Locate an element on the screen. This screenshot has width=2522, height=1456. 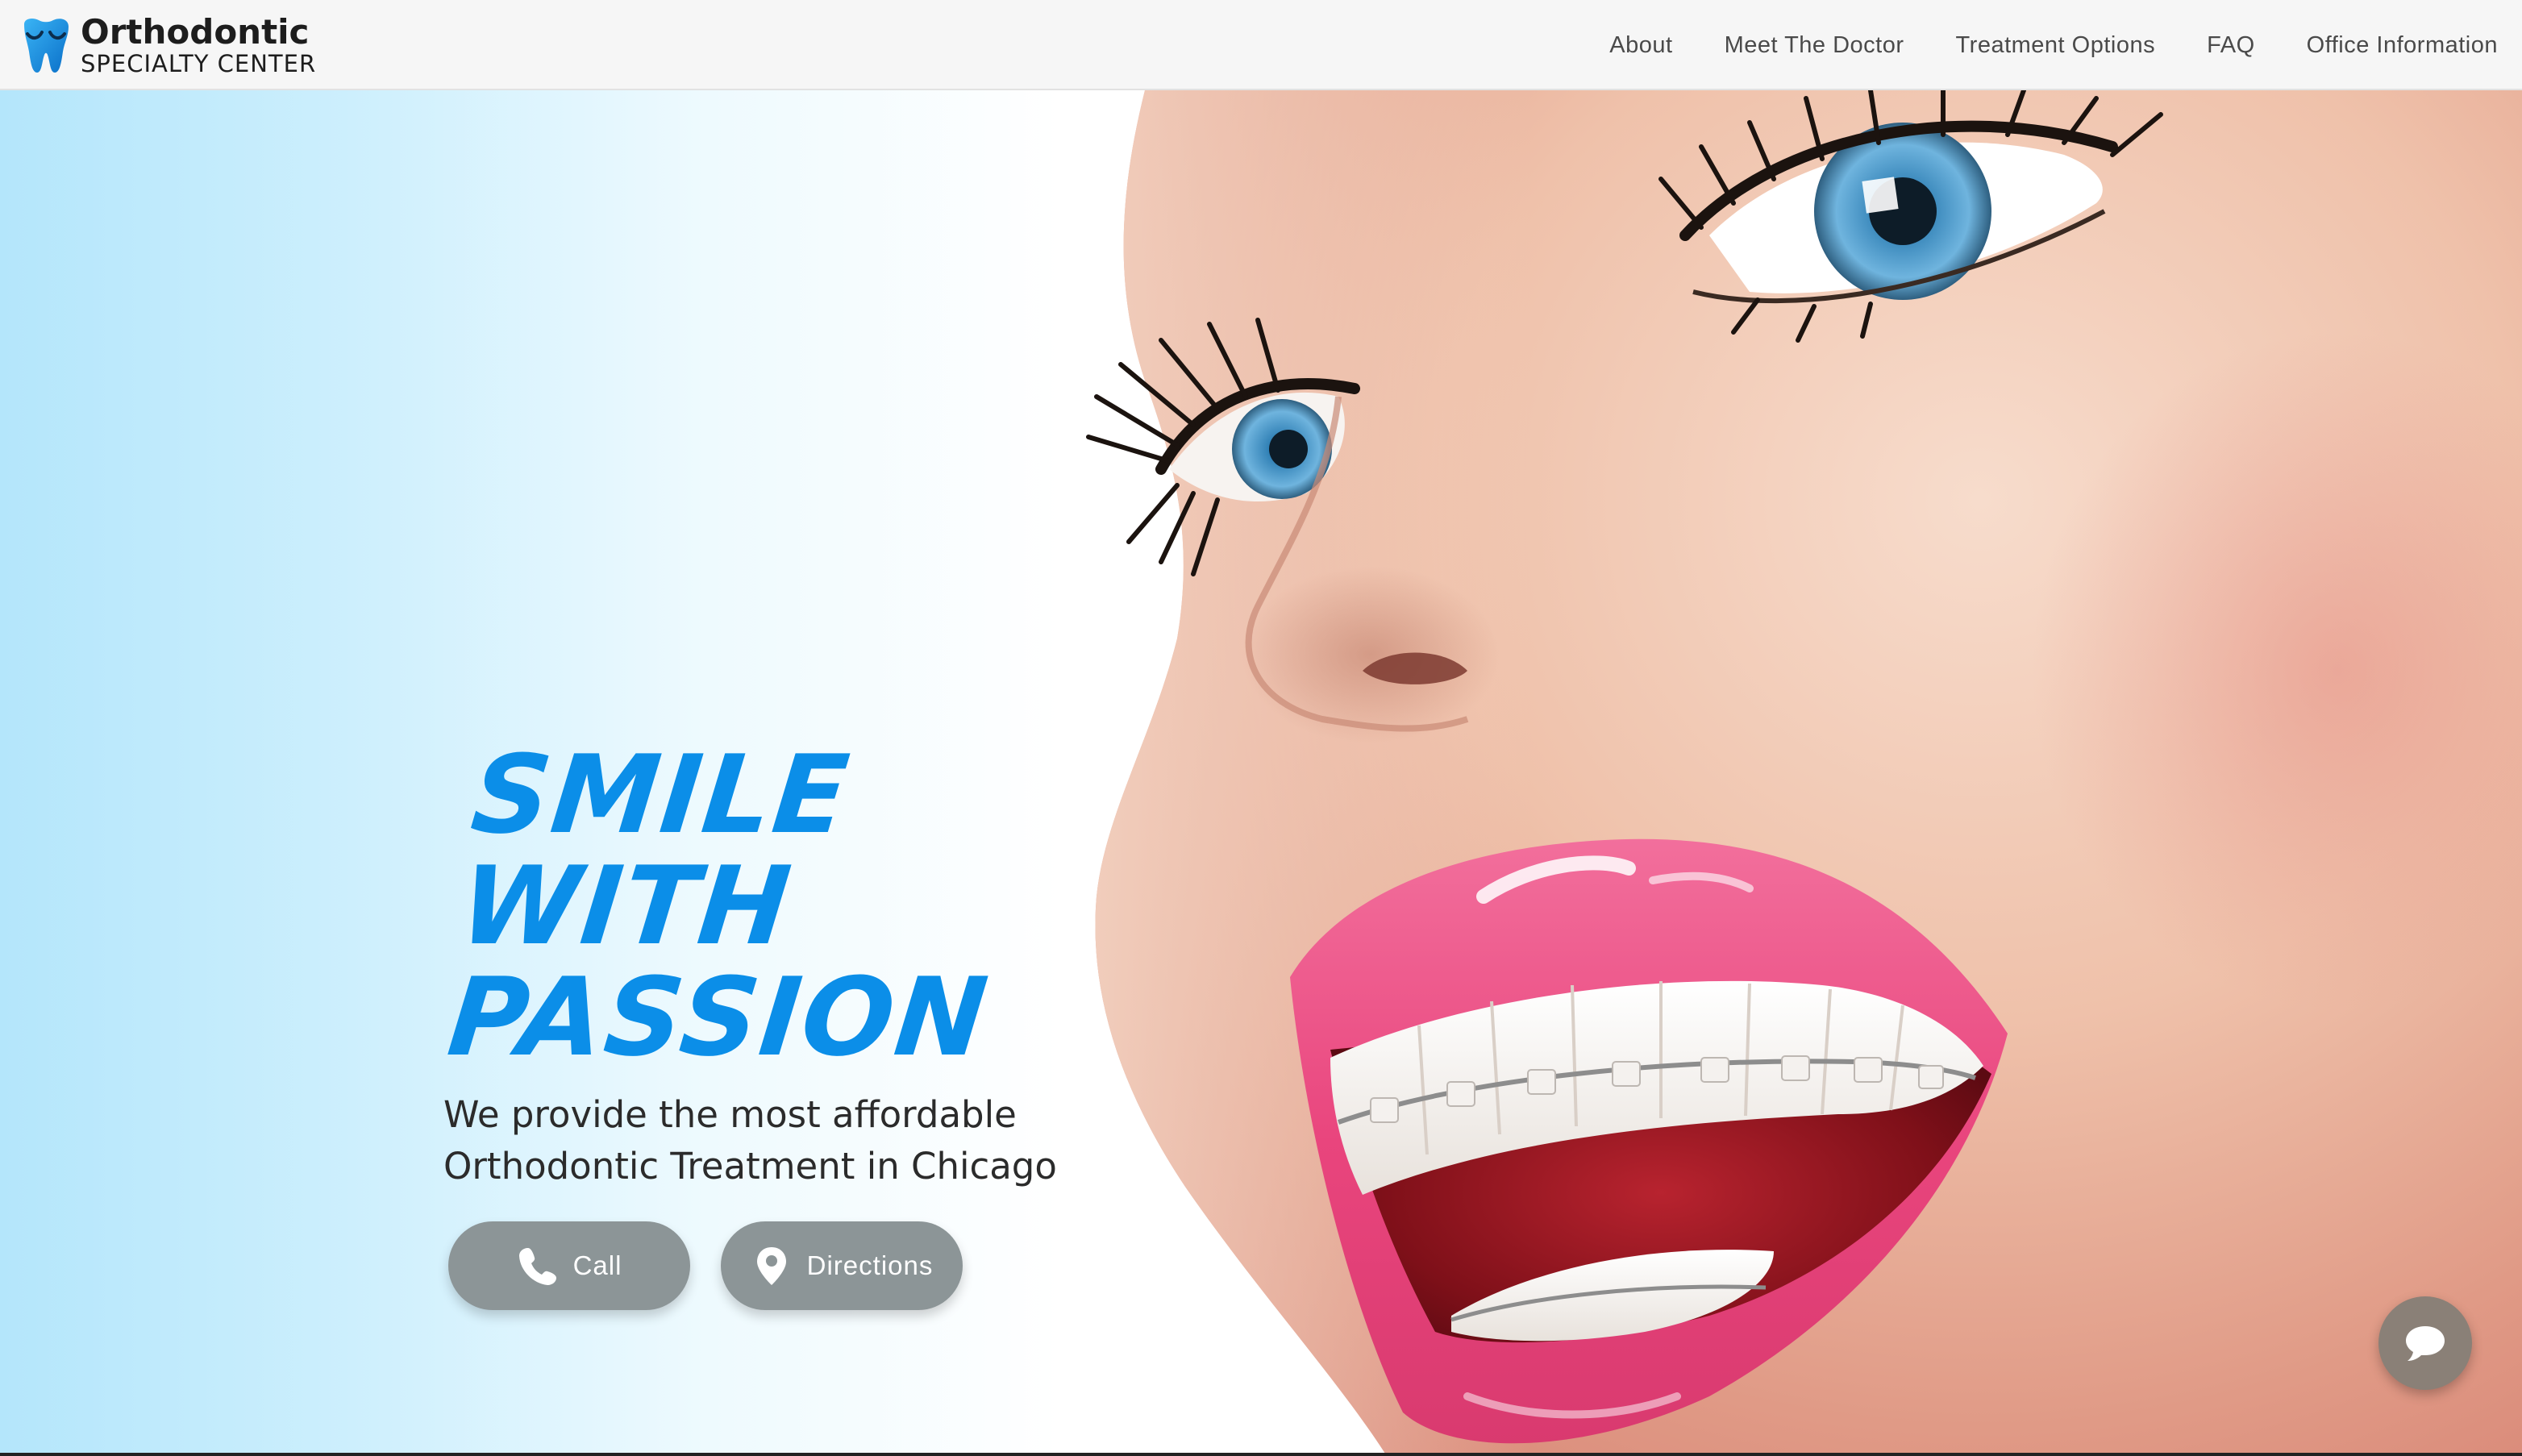
call-button: Call is located at coordinates (569, 1265).